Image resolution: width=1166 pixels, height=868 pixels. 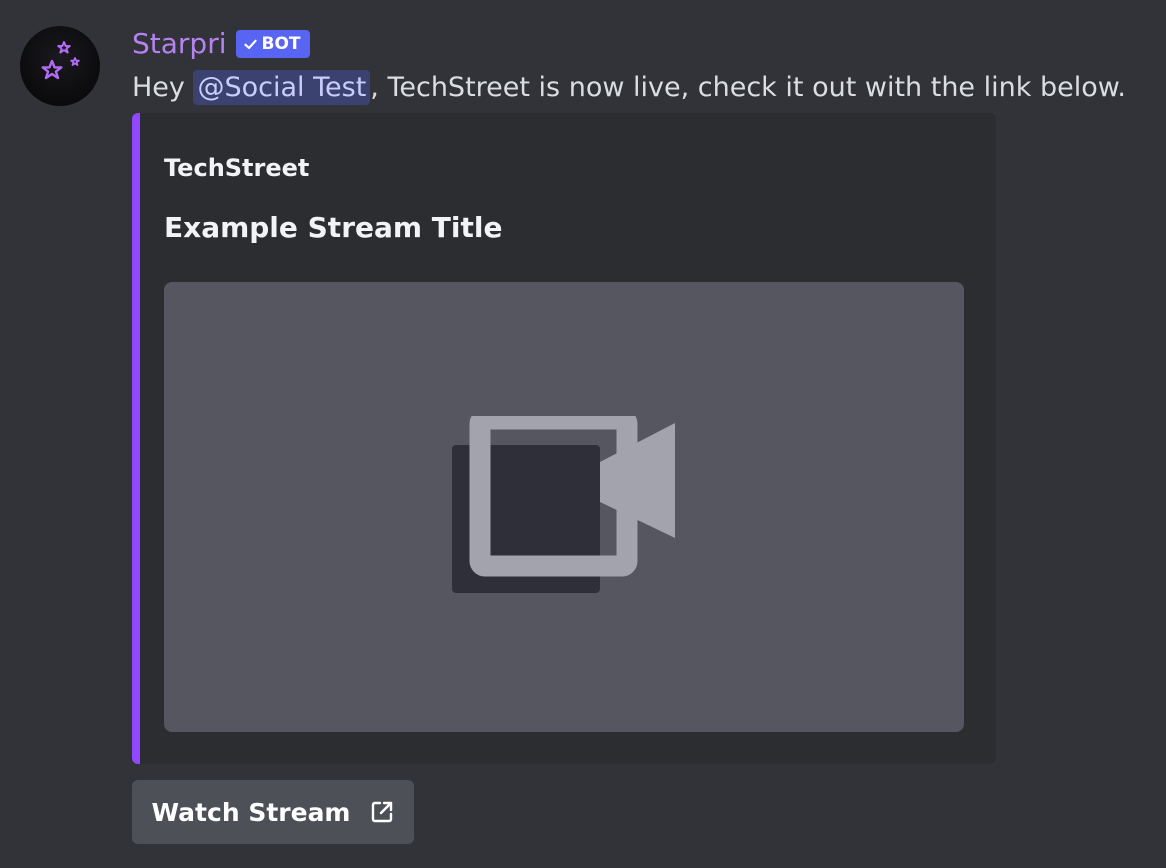 What do you see at coordinates (333, 227) in the screenshot?
I see `embed-title: Example Stream Title` at bounding box center [333, 227].